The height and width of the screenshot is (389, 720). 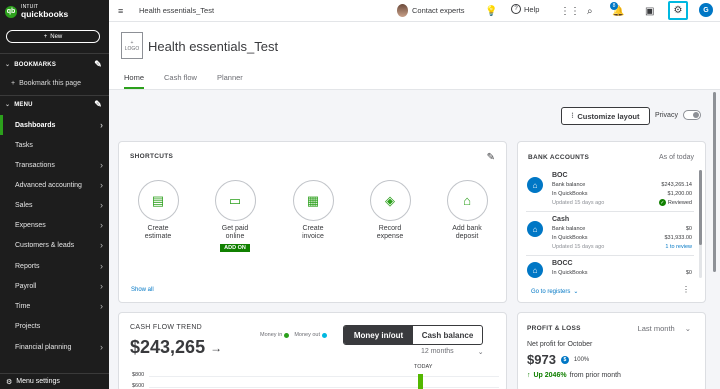 I want to click on bookmarks-section: ⌄ BOOKMARKS ✎, so click(x=54, y=64).